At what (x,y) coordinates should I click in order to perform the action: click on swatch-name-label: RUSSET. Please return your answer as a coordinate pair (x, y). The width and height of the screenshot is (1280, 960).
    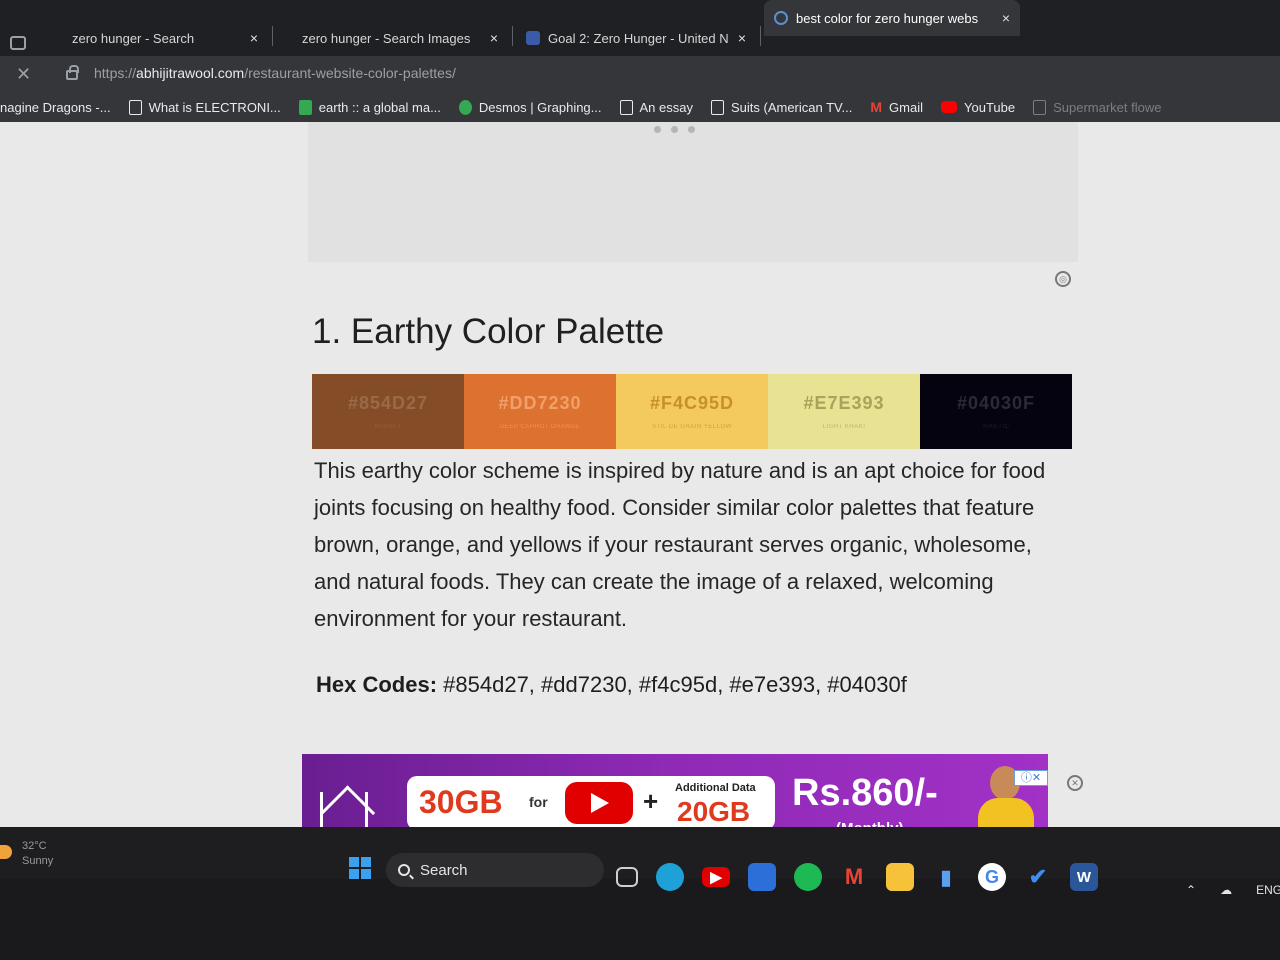
    Looking at the image, I should click on (388, 427).